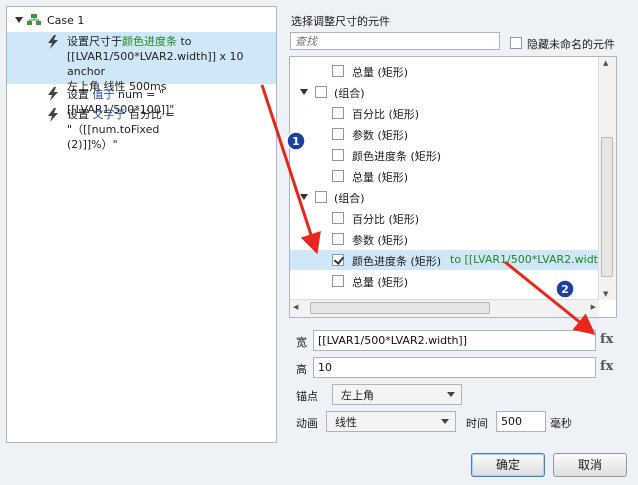 The width and height of the screenshot is (638, 485). I want to click on horizontal-scrollbar: ◀ ▶, so click(444, 308).